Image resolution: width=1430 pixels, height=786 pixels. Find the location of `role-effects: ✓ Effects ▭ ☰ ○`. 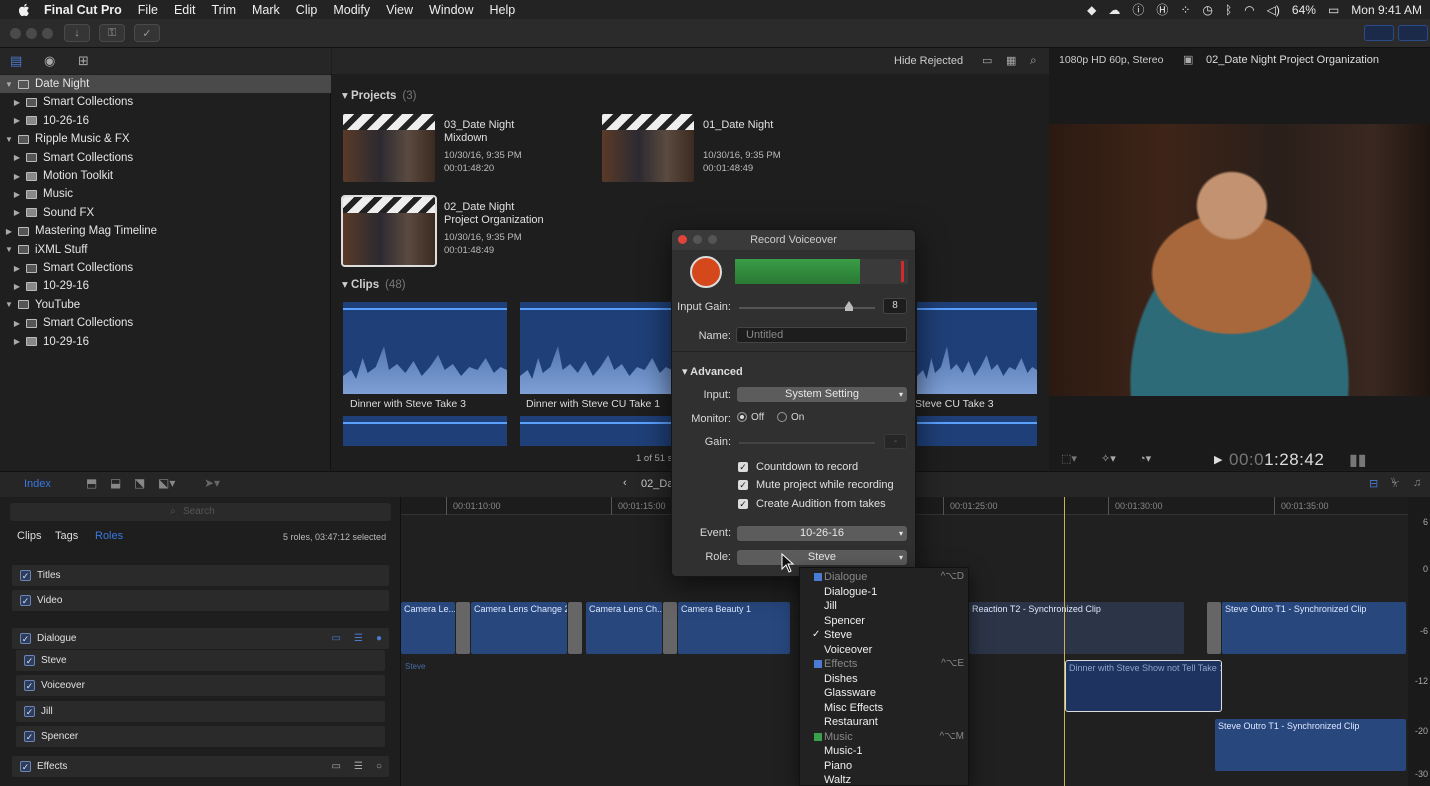

role-effects: ✓ Effects ▭ ☰ ○ is located at coordinates (200, 766).